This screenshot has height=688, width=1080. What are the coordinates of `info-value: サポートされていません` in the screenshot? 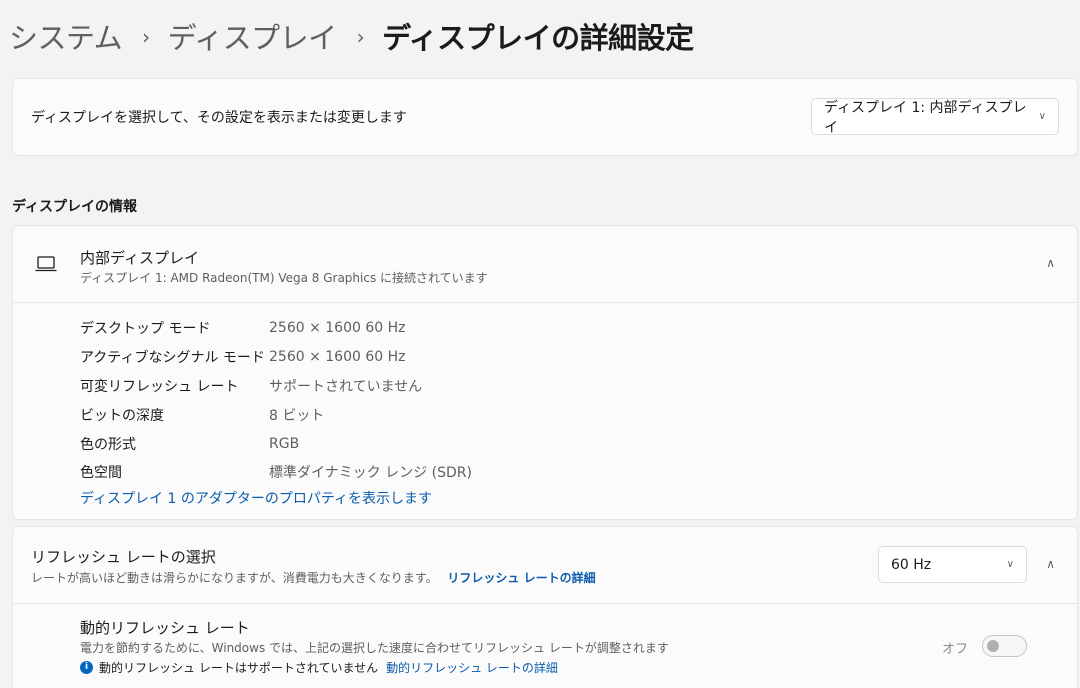 It's located at (346, 386).